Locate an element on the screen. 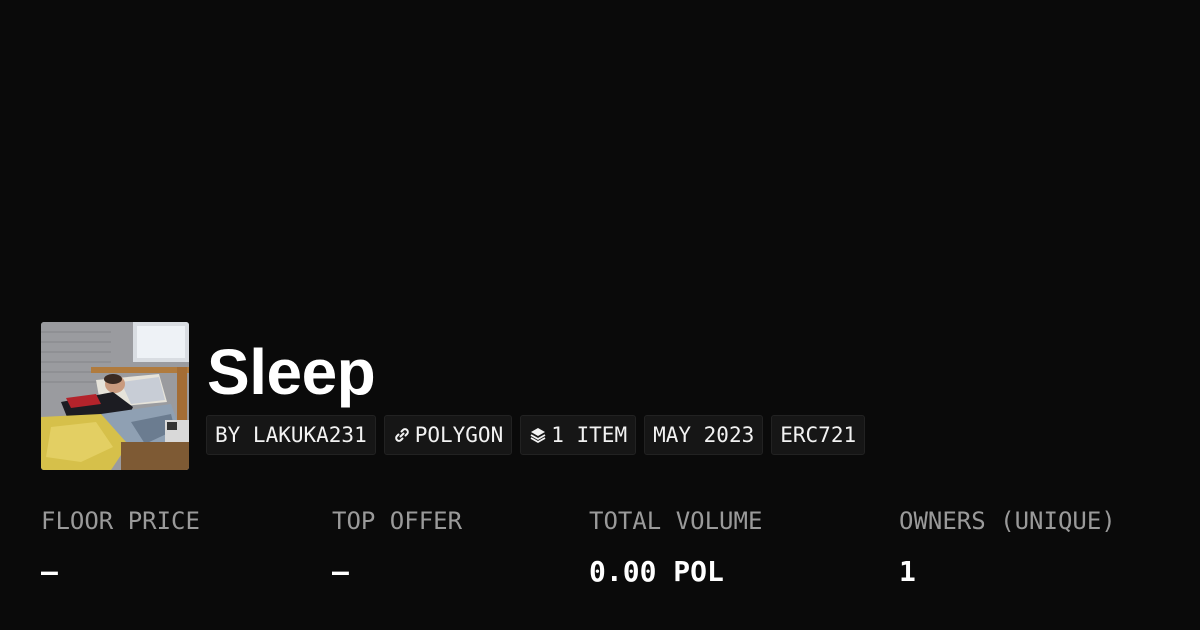  floor-price-value: — is located at coordinates (49, 571).